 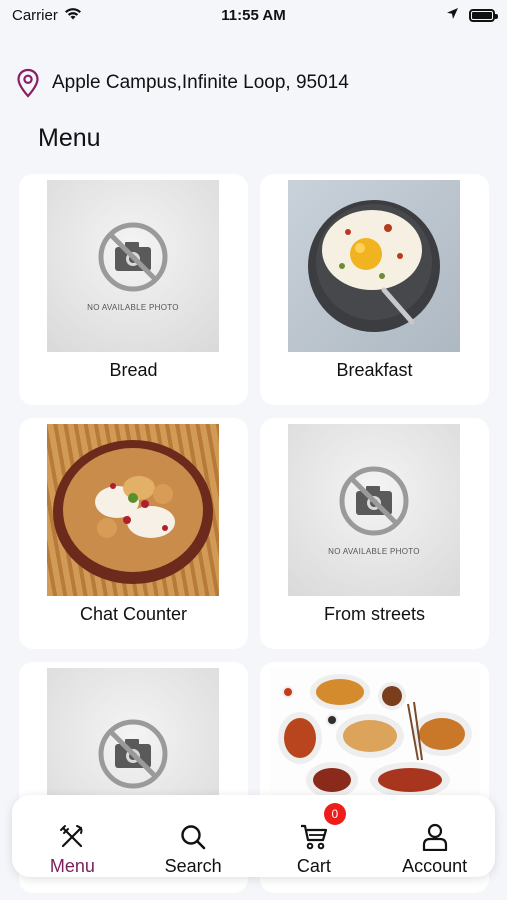 I want to click on breakfast-photo, so click(x=374, y=266).